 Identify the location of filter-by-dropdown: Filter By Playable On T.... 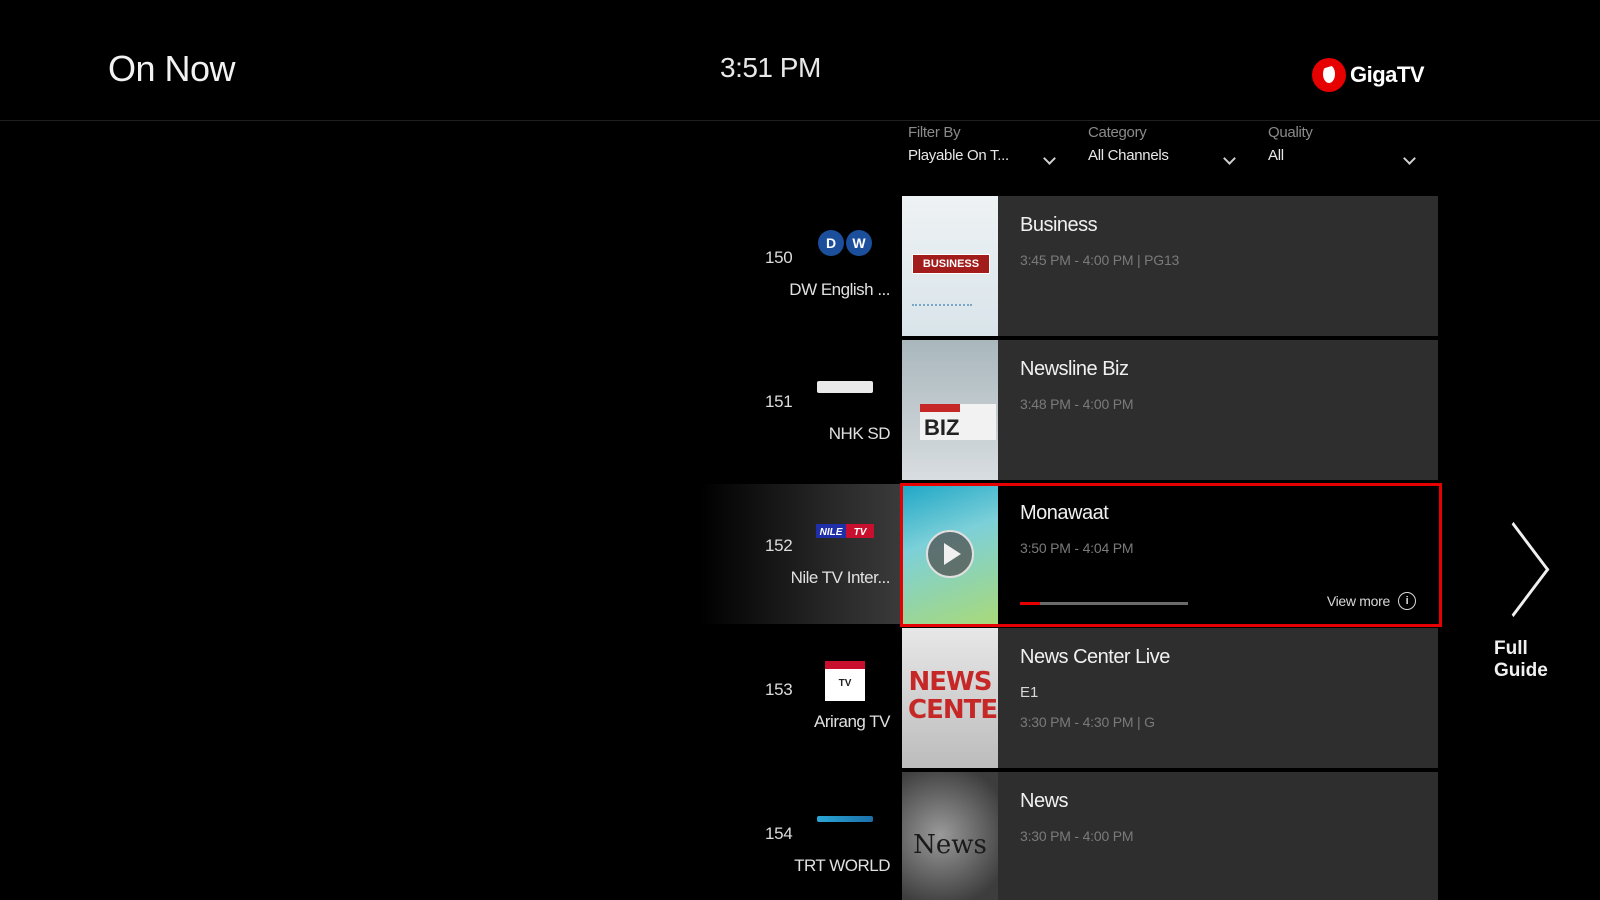
(983, 149).